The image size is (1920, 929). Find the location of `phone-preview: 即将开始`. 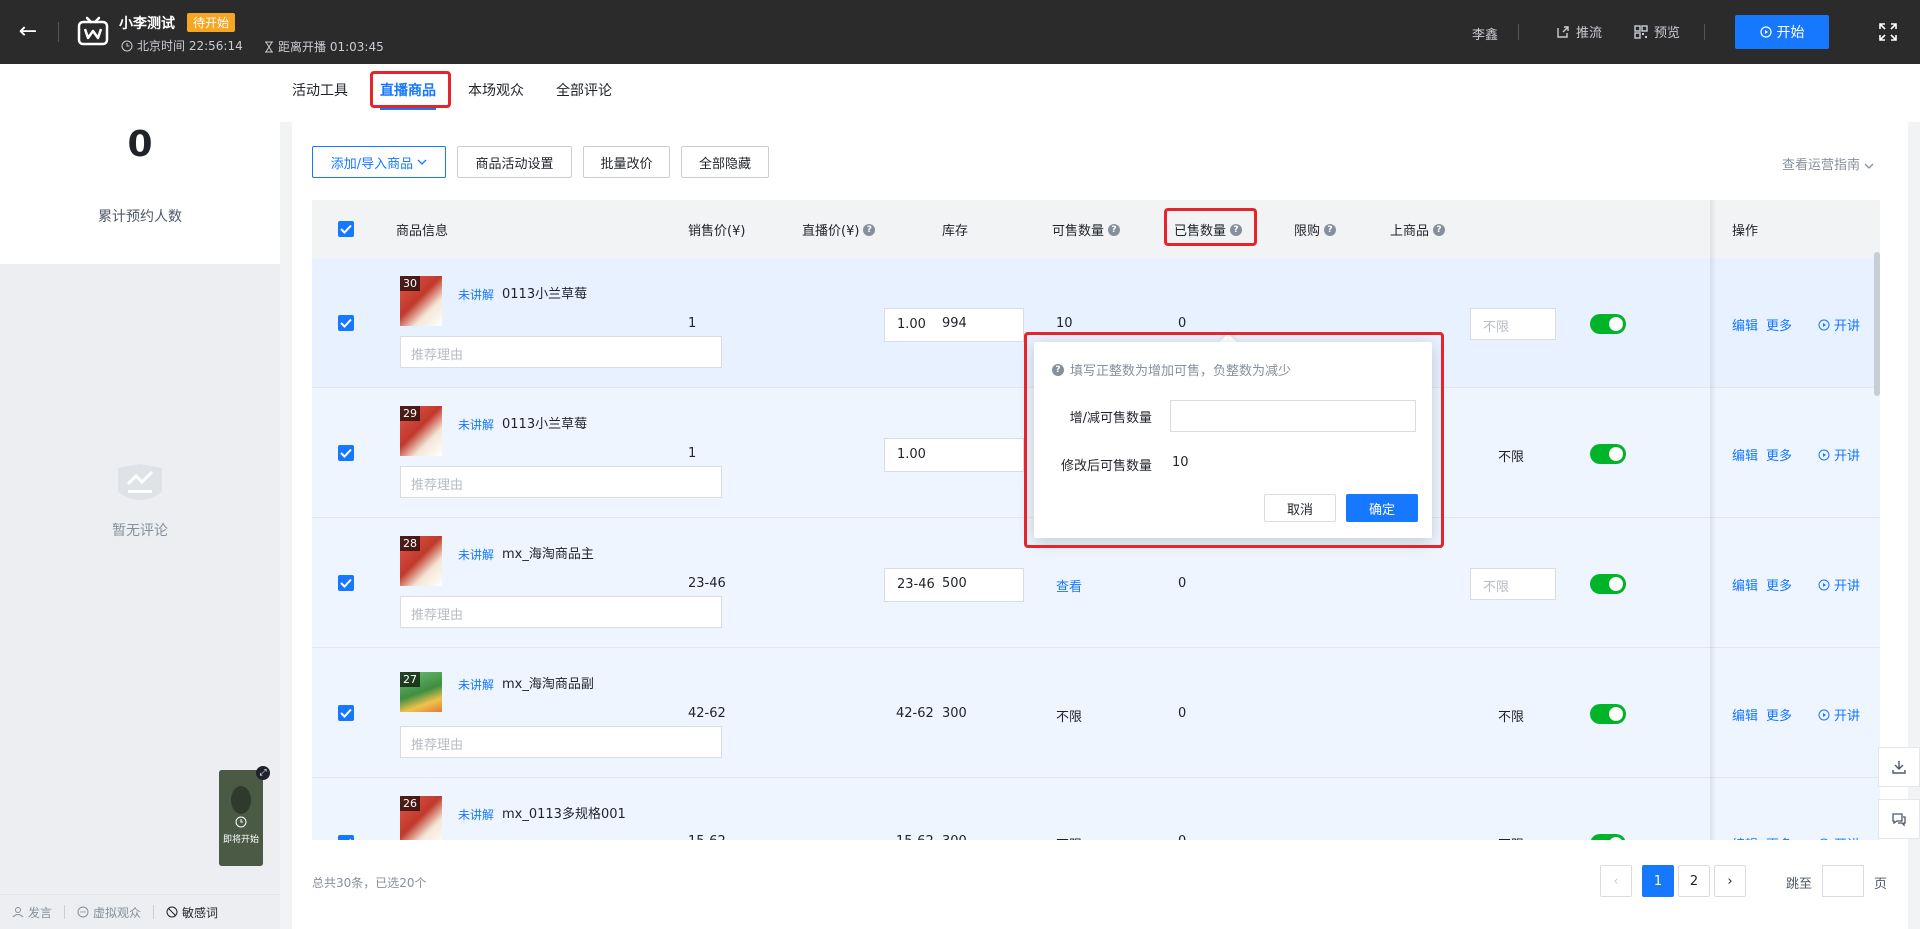

phone-preview: 即将开始 is located at coordinates (241, 818).